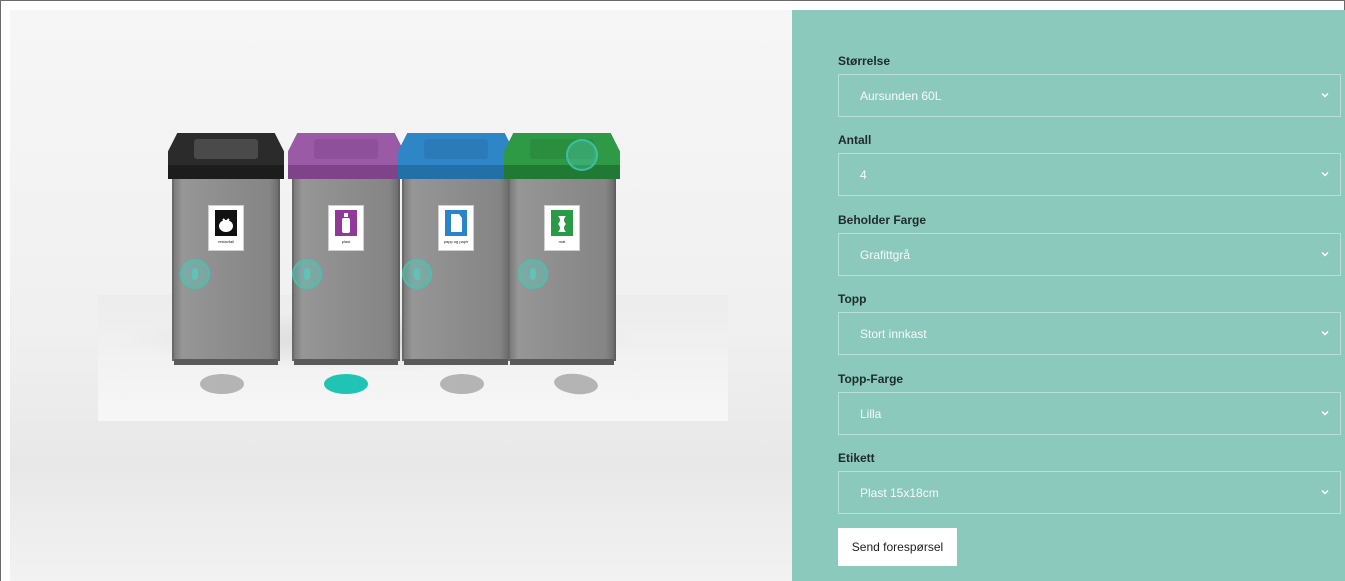 This screenshot has height=581, width=1345. What do you see at coordinates (346, 241) in the screenshot?
I see `label-text: plast` at bounding box center [346, 241].